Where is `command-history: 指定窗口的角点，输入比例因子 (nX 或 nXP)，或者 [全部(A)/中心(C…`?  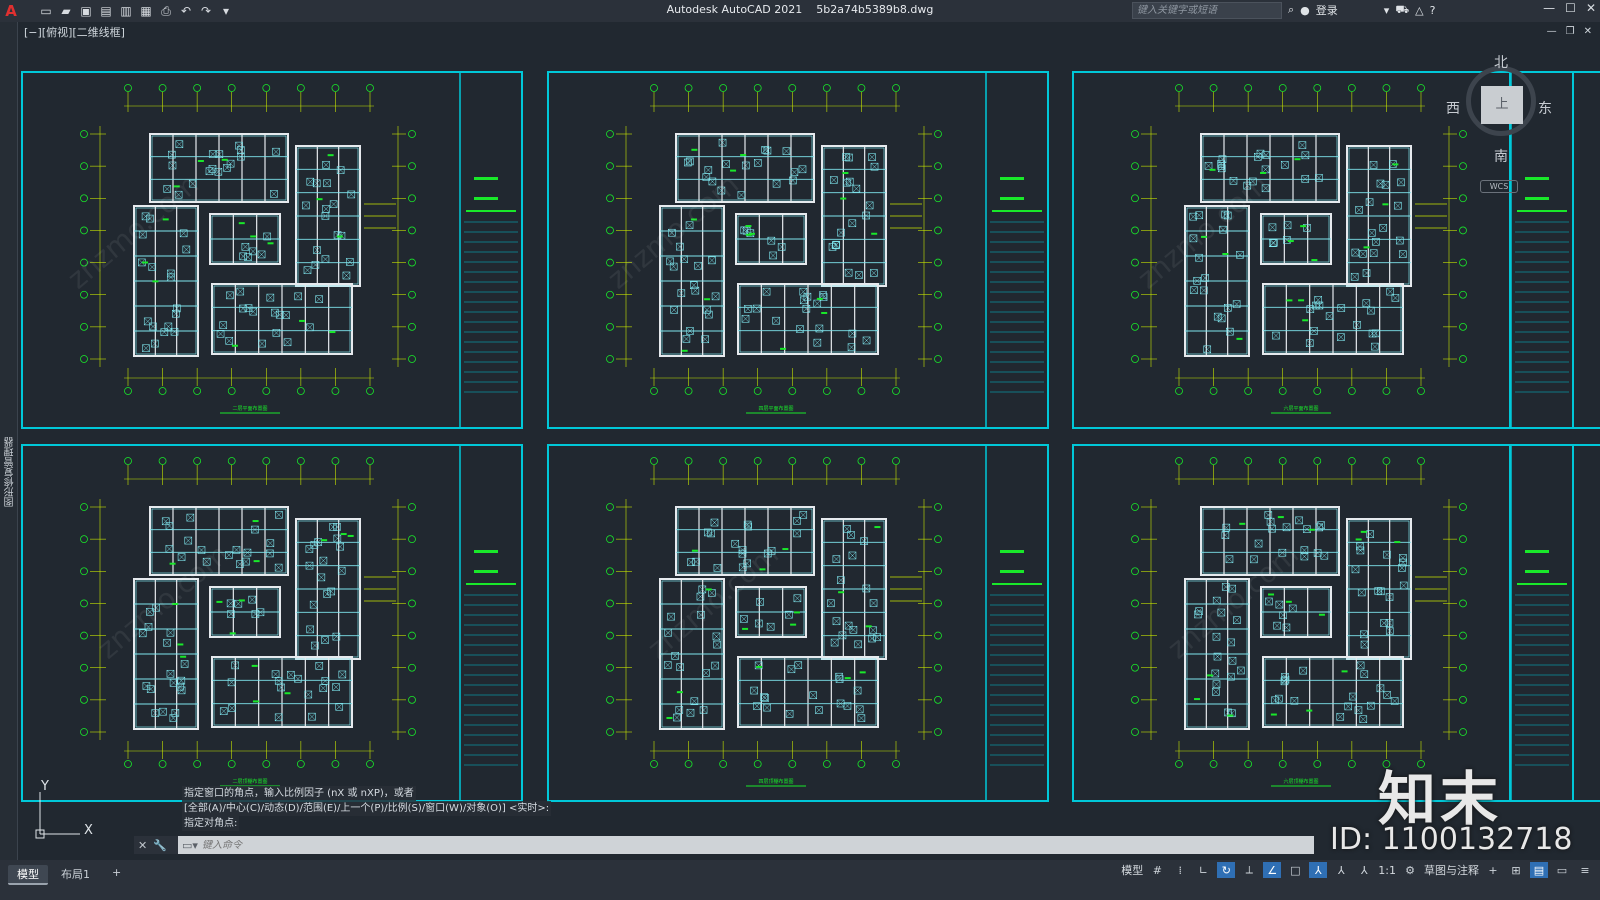 command-history: 指定窗口的角点，输入比例因子 (nX 或 nXP)，或者 [全部(A)/中心(C… is located at coordinates (397, 808).